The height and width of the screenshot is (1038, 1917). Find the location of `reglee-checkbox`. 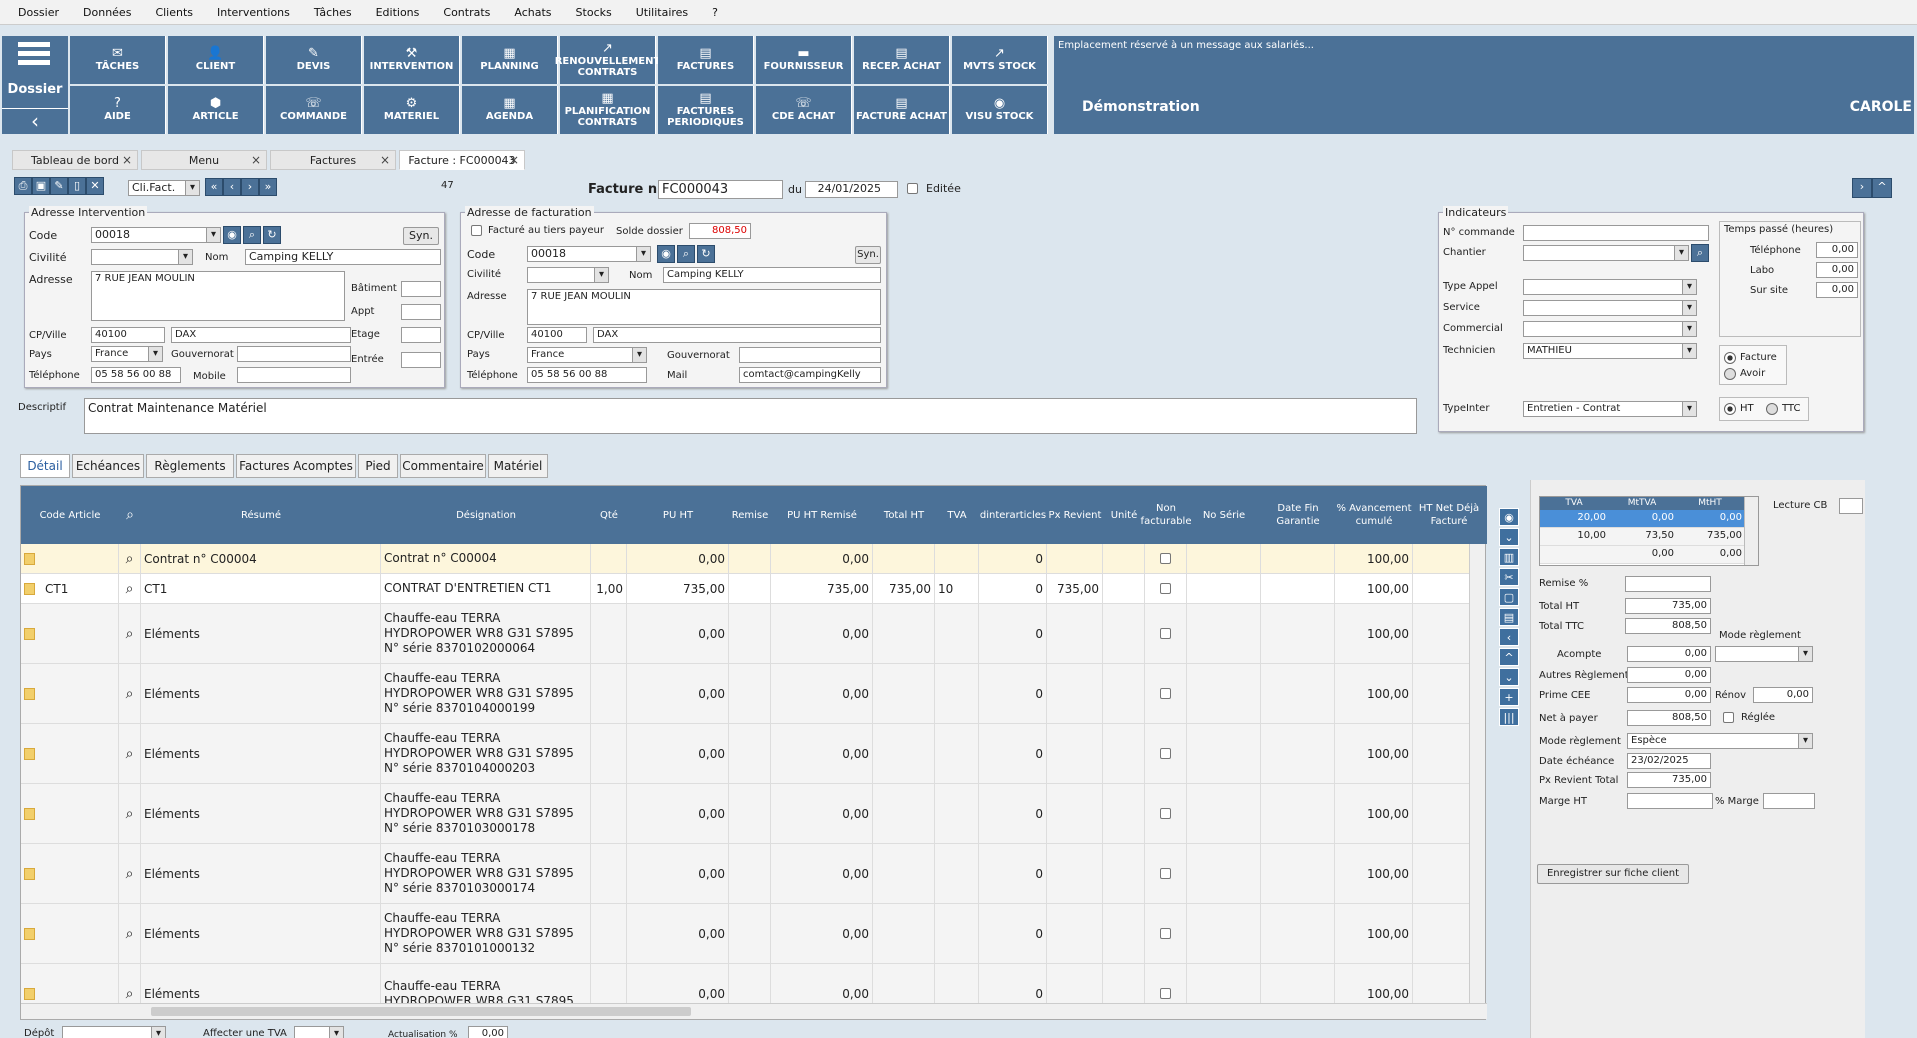

reglee-checkbox is located at coordinates (1728, 717).